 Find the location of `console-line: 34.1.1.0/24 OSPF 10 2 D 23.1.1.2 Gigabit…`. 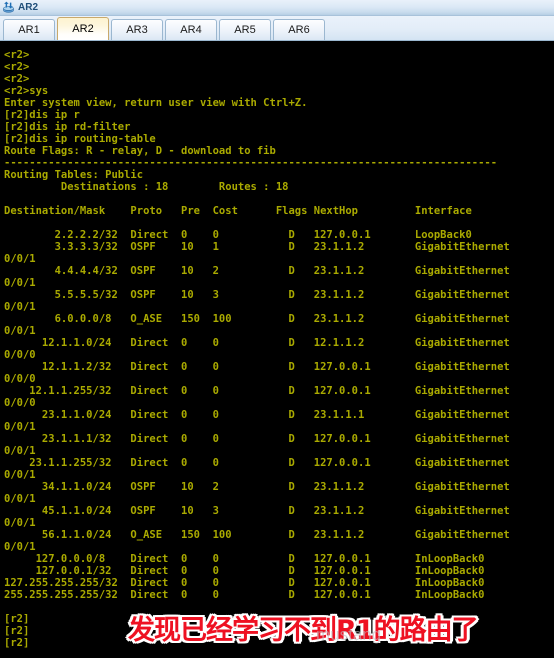

console-line: 34.1.1.0/24 OSPF 10 2 D 23.1.1.2 Gigabit… is located at coordinates (257, 487).